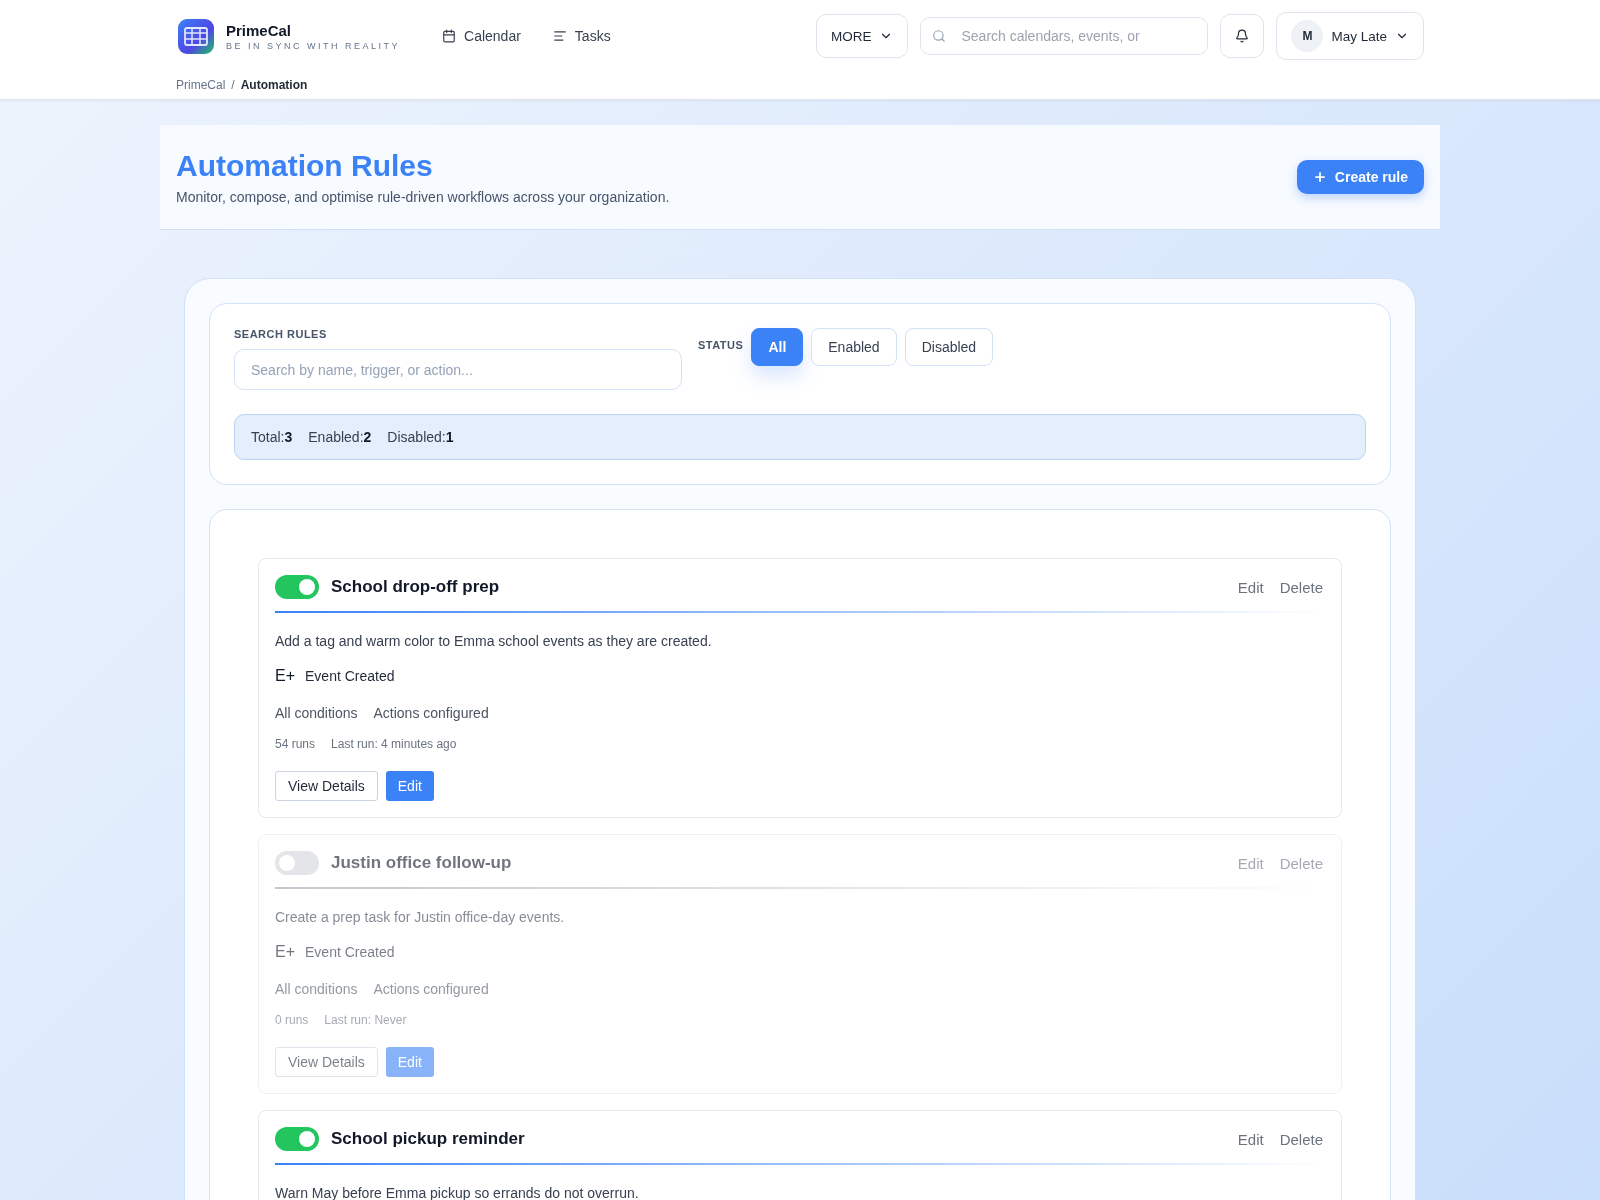 This screenshot has width=1600, height=1200. What do you see at coordinates (1307, 36) in the screenshot?
I see `user-avatar: M` at bounding box center [1307, 36].